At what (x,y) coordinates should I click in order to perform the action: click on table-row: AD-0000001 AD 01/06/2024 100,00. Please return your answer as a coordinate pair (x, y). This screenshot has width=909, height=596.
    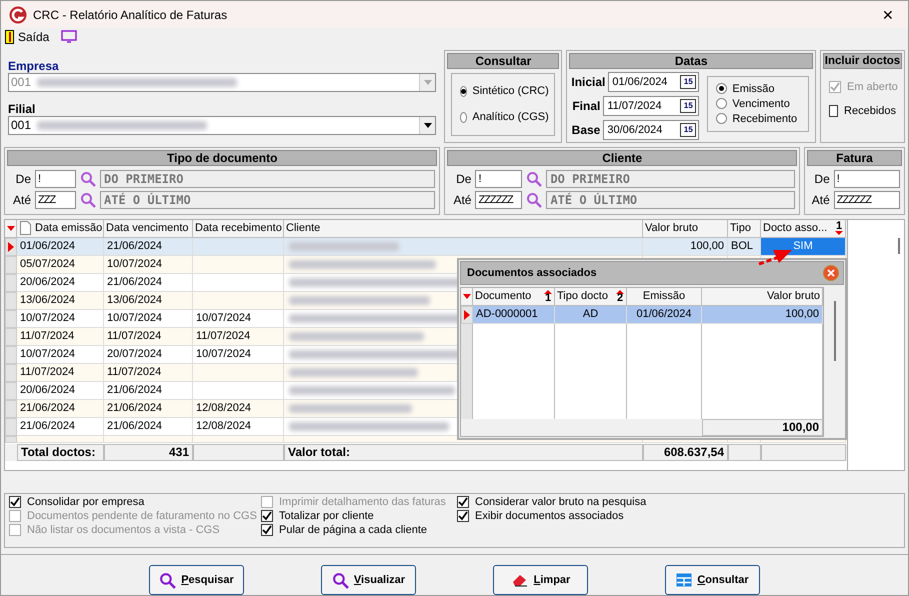
    Looking at the image, I should click on (642, 315).